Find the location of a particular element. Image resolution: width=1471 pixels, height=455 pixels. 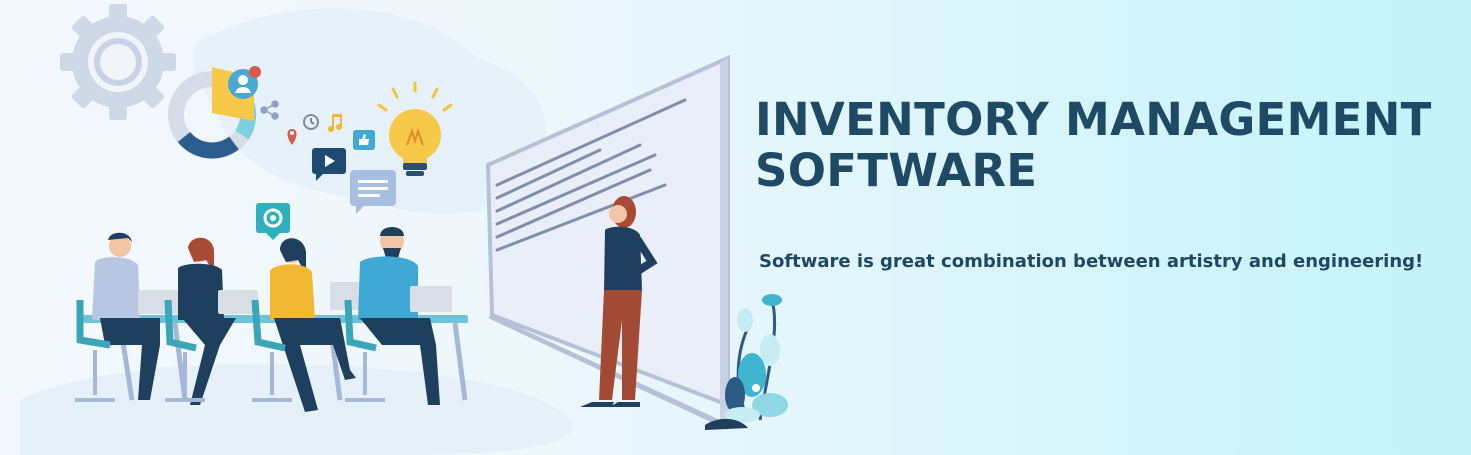

page-title: INVENTORY MANAGEMENT SOFTWARE is located at coordinates (1105, 145).